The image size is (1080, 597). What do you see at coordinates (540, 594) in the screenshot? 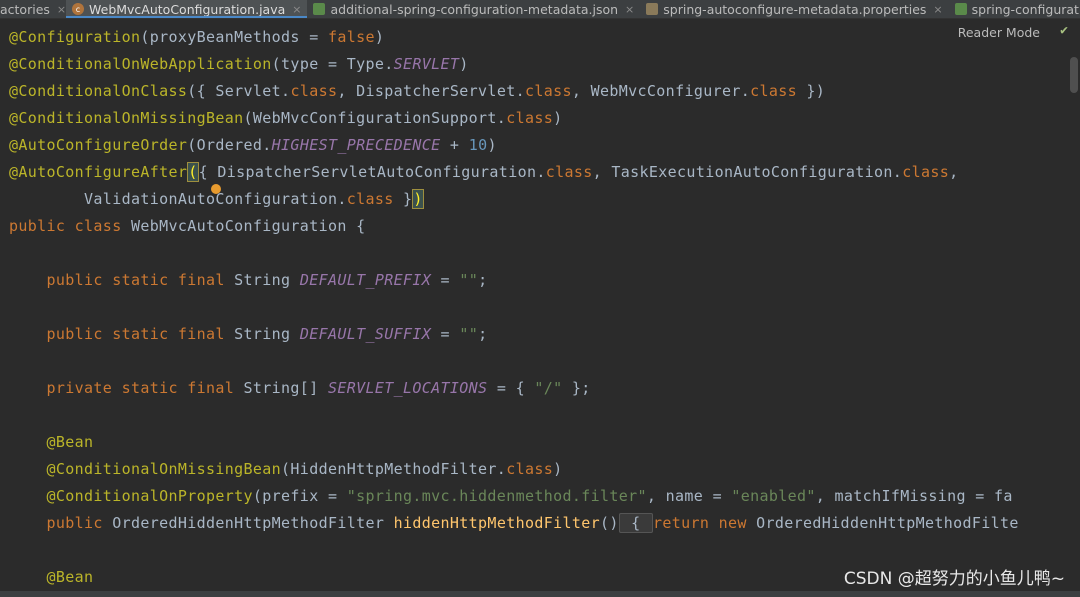
I see `horizontal-scrollbar` at bounding box center [540, 594].